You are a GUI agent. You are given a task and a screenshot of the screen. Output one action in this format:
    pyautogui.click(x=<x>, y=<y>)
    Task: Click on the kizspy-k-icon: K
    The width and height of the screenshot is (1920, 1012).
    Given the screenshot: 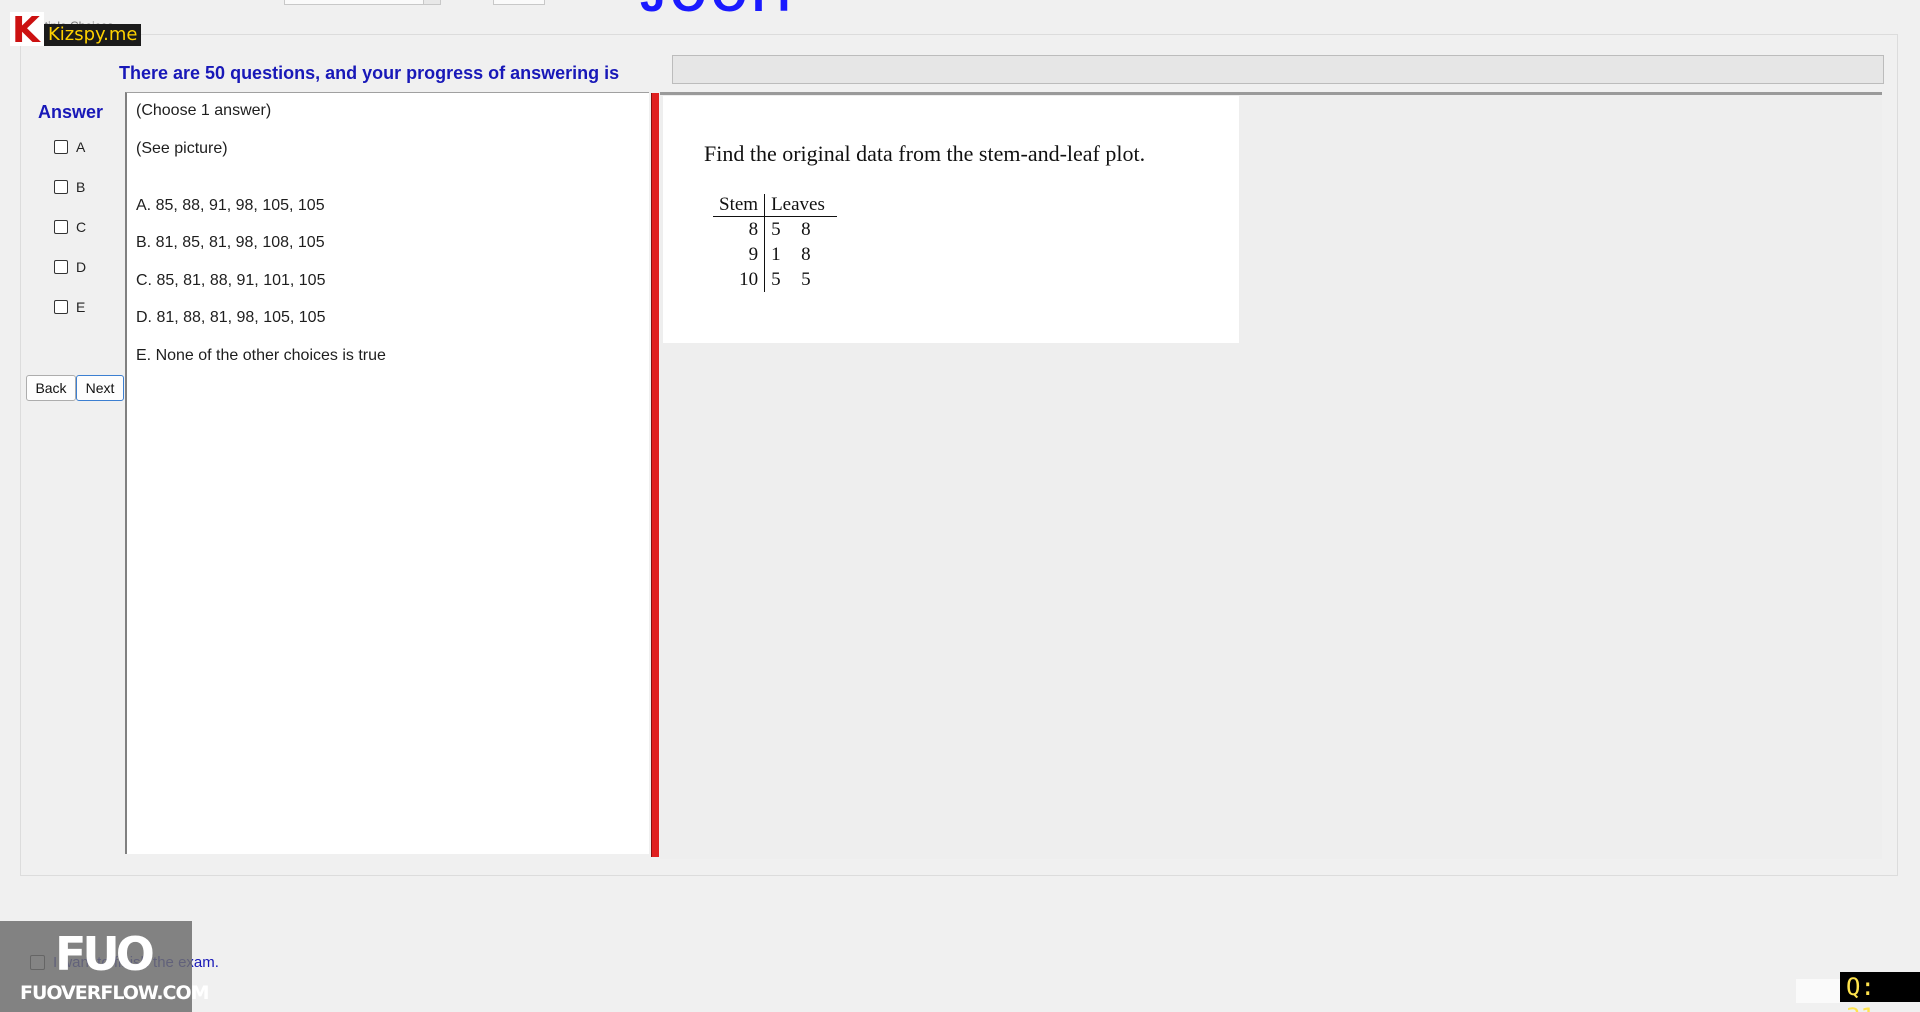 What is the action you would take?
    pyautogui.click(x=27, y=30)
    